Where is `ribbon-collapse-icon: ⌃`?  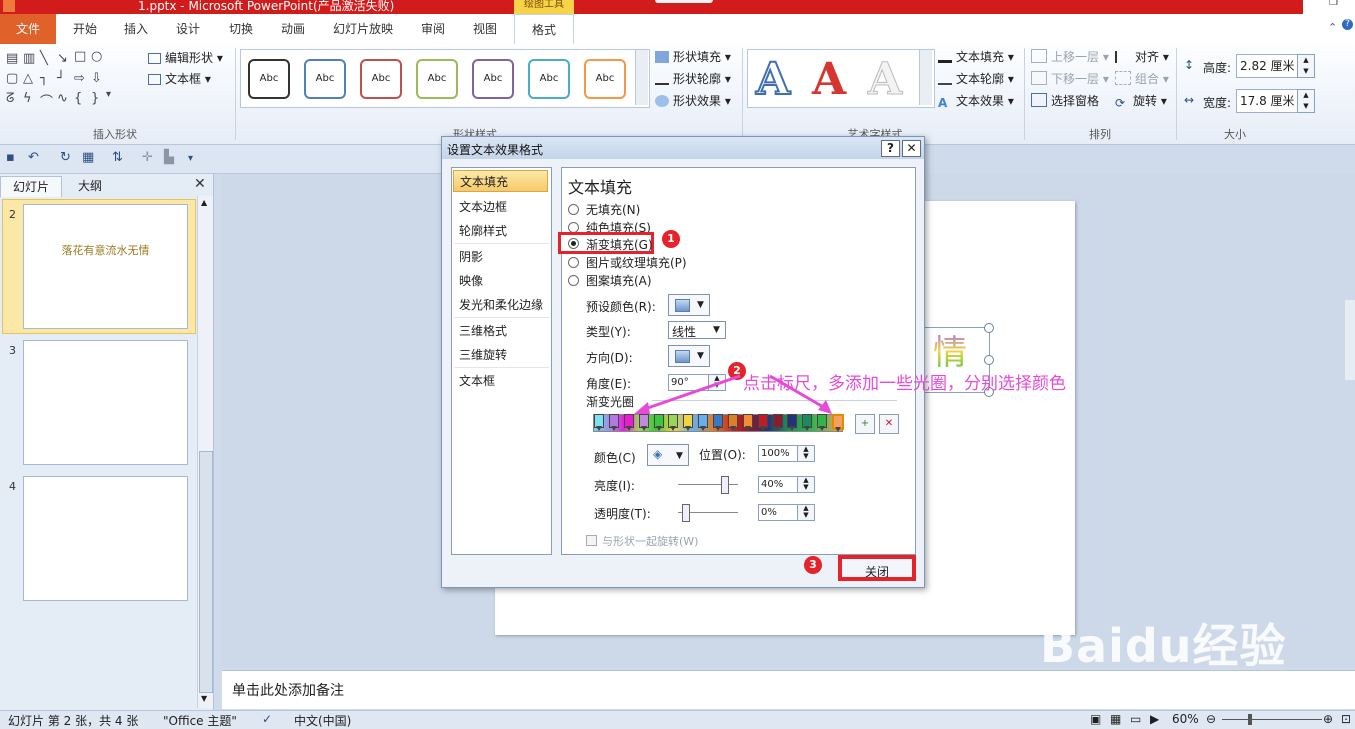 ribbon-collapse-icon: ⌃ is located at coordinates (1332, 27).